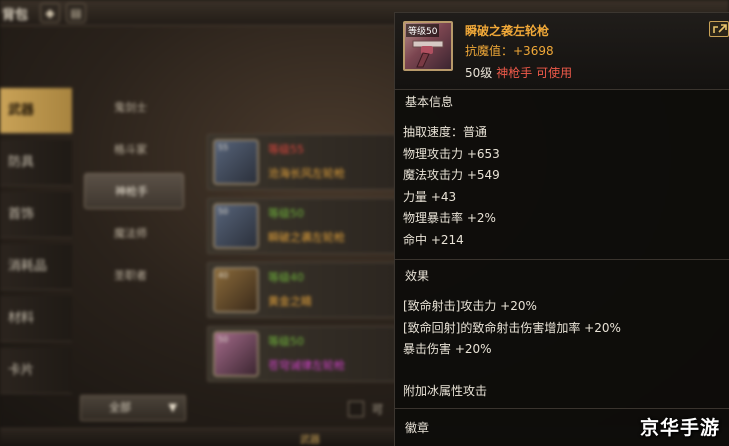 This screenshot has height=446, width=729. Describe the element at coordinates (36, 215) in the screenshot. I see `category-tab-accessory: 首饰` at that location.